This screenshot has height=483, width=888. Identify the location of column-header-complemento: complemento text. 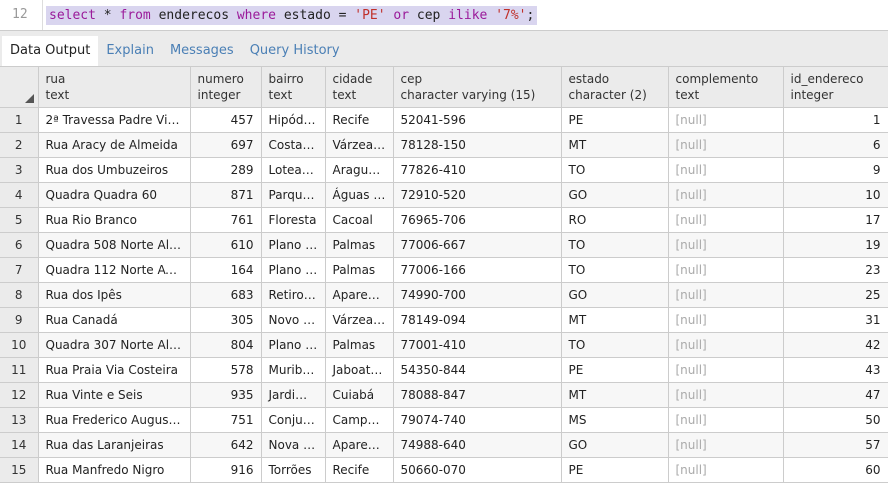
(726, 87).